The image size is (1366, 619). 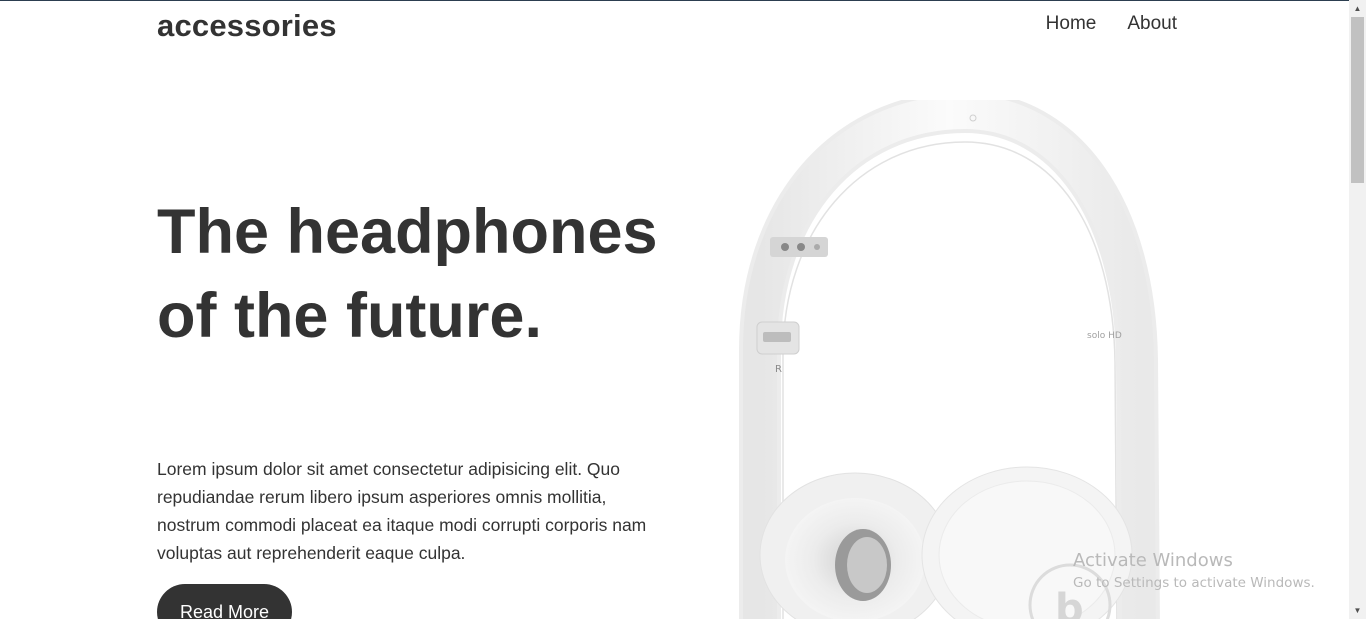 I want to click on top-border, so click(x=674, y=0).